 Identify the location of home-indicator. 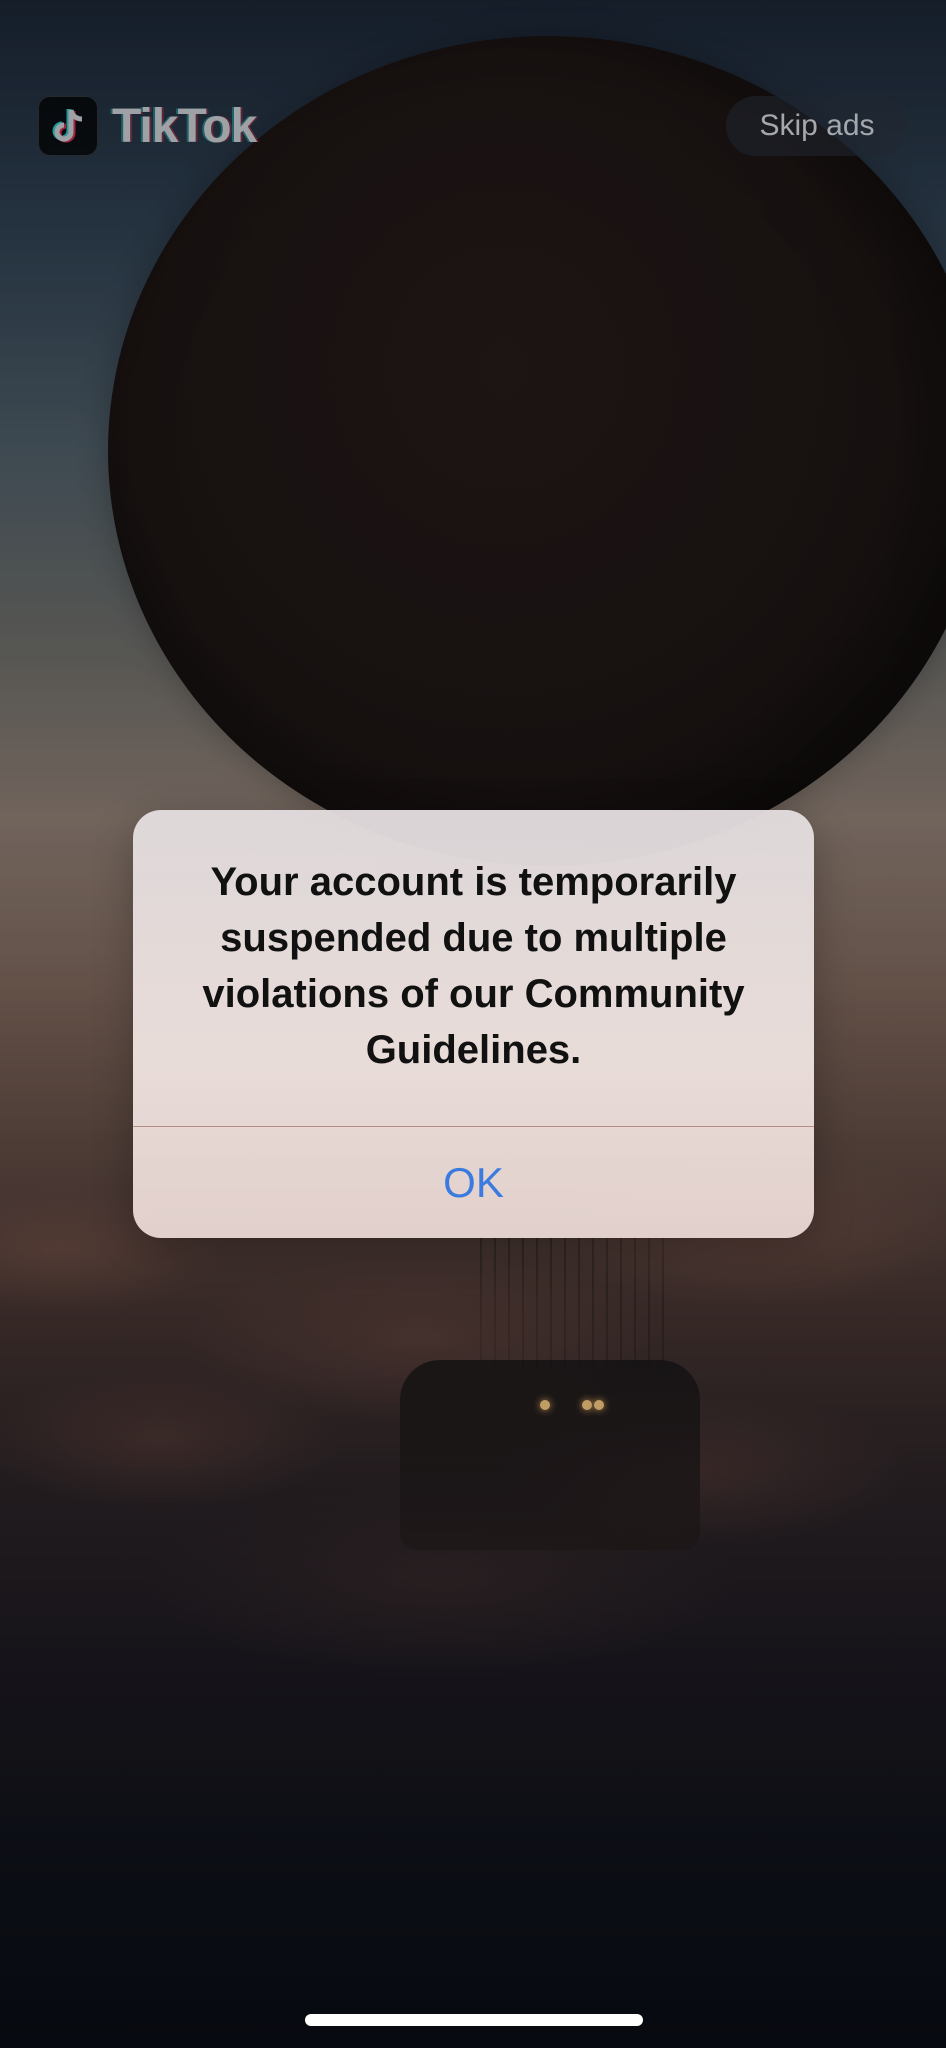
(474, 2020).